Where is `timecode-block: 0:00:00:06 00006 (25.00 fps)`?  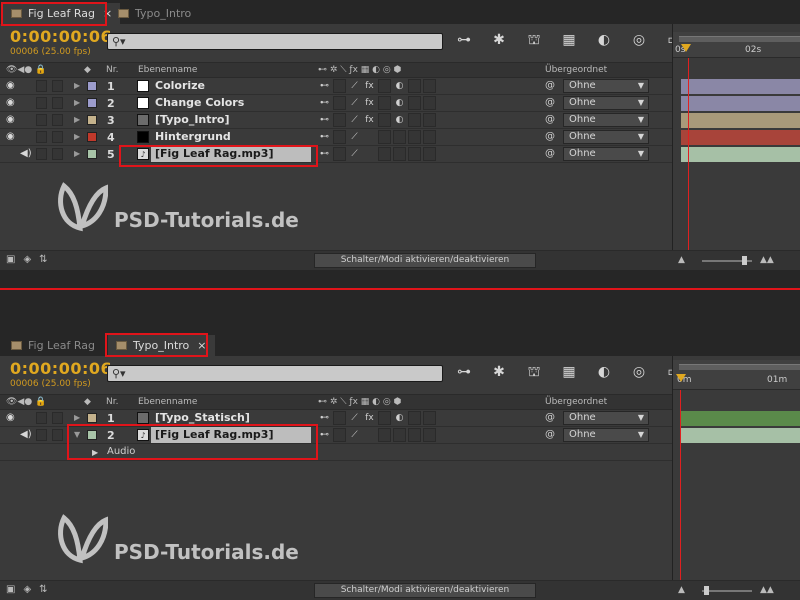 timecode-block: 0:00:00:06 00006 (25.00 fps) is located at coordinates (61, 374).